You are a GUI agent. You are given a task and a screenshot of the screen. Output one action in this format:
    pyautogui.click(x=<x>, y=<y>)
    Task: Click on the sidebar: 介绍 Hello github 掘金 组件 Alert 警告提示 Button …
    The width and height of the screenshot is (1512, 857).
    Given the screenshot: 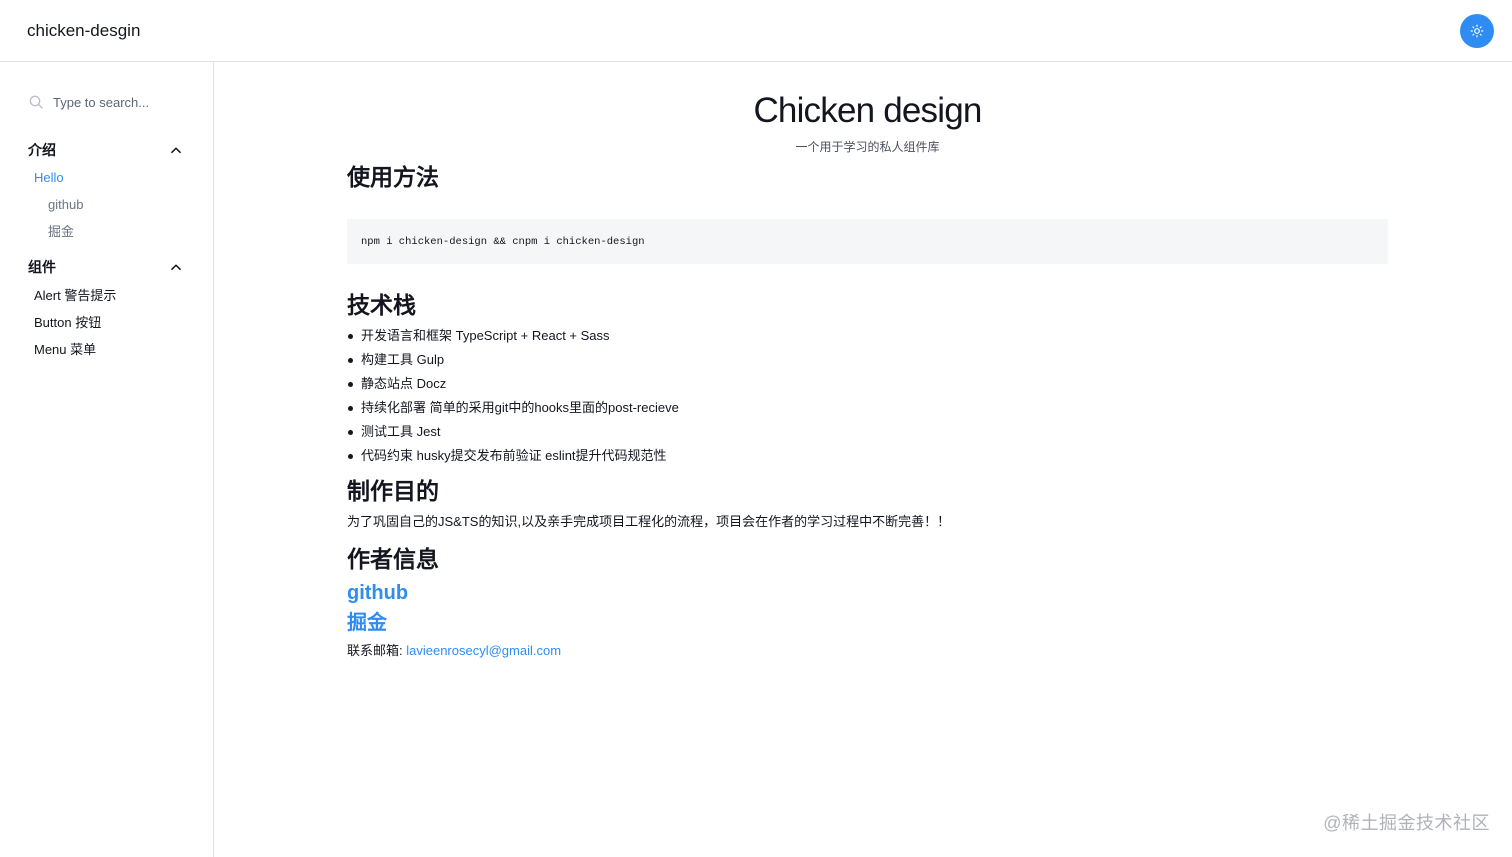 What is the action you would take?
    pyautogui.click(x=107, y=459)
    